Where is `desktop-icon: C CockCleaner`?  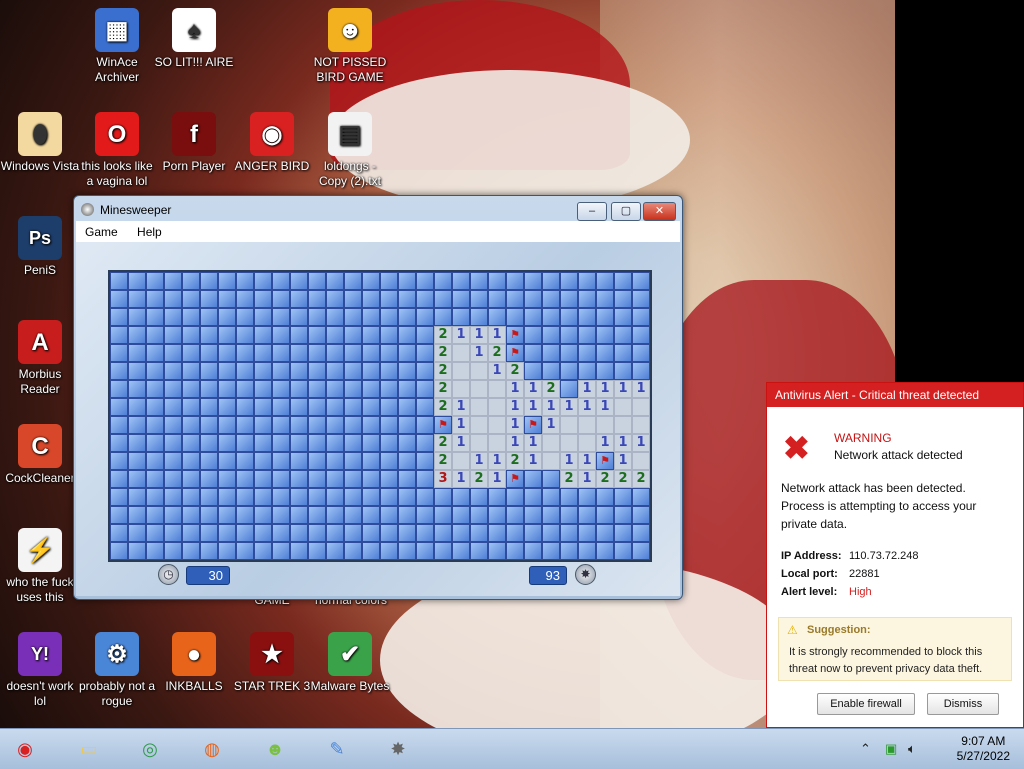
desktop-icon: C CockCleaner is located at coordinates (40, 455).